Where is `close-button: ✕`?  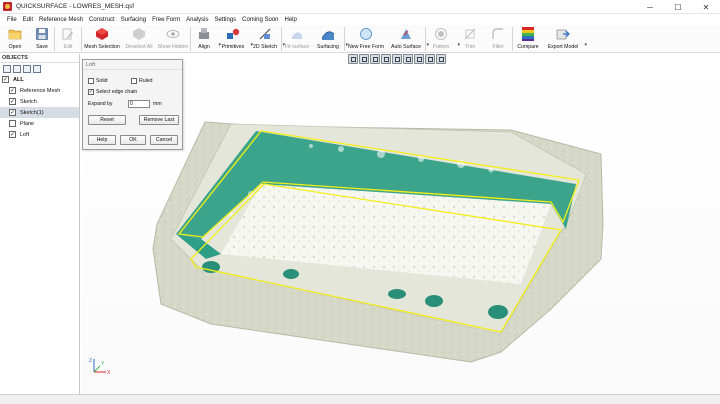 close-button: ✕ is located at coordinates (706, 7).